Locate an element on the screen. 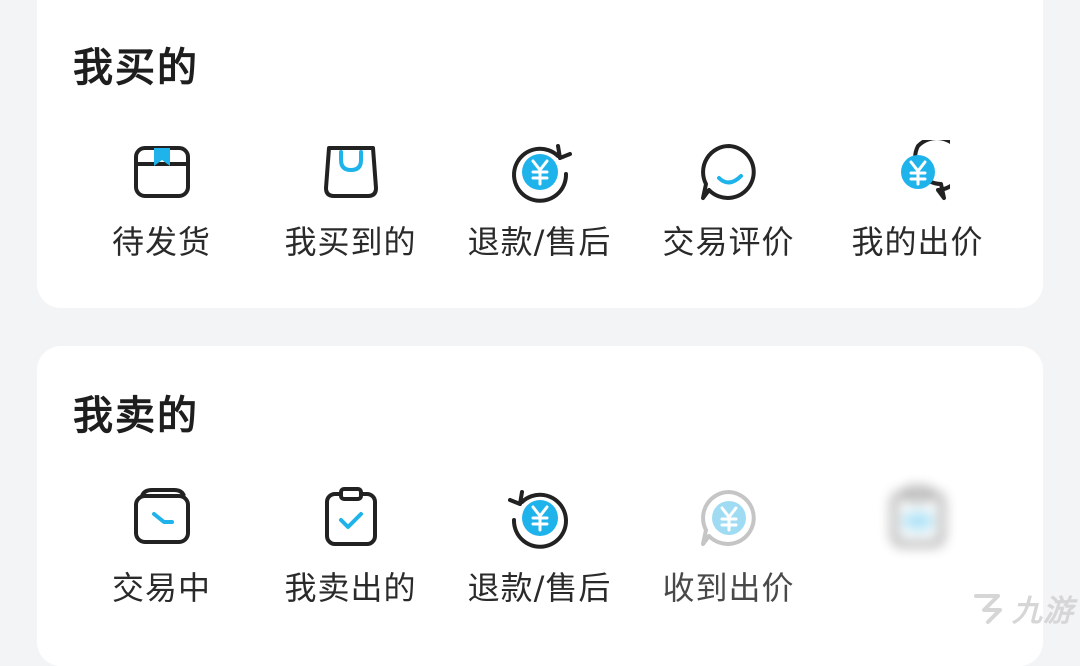 This screenshot has width=1080, height=666. received-bid-label: 收到出价 is located at coordinates (728, 588).